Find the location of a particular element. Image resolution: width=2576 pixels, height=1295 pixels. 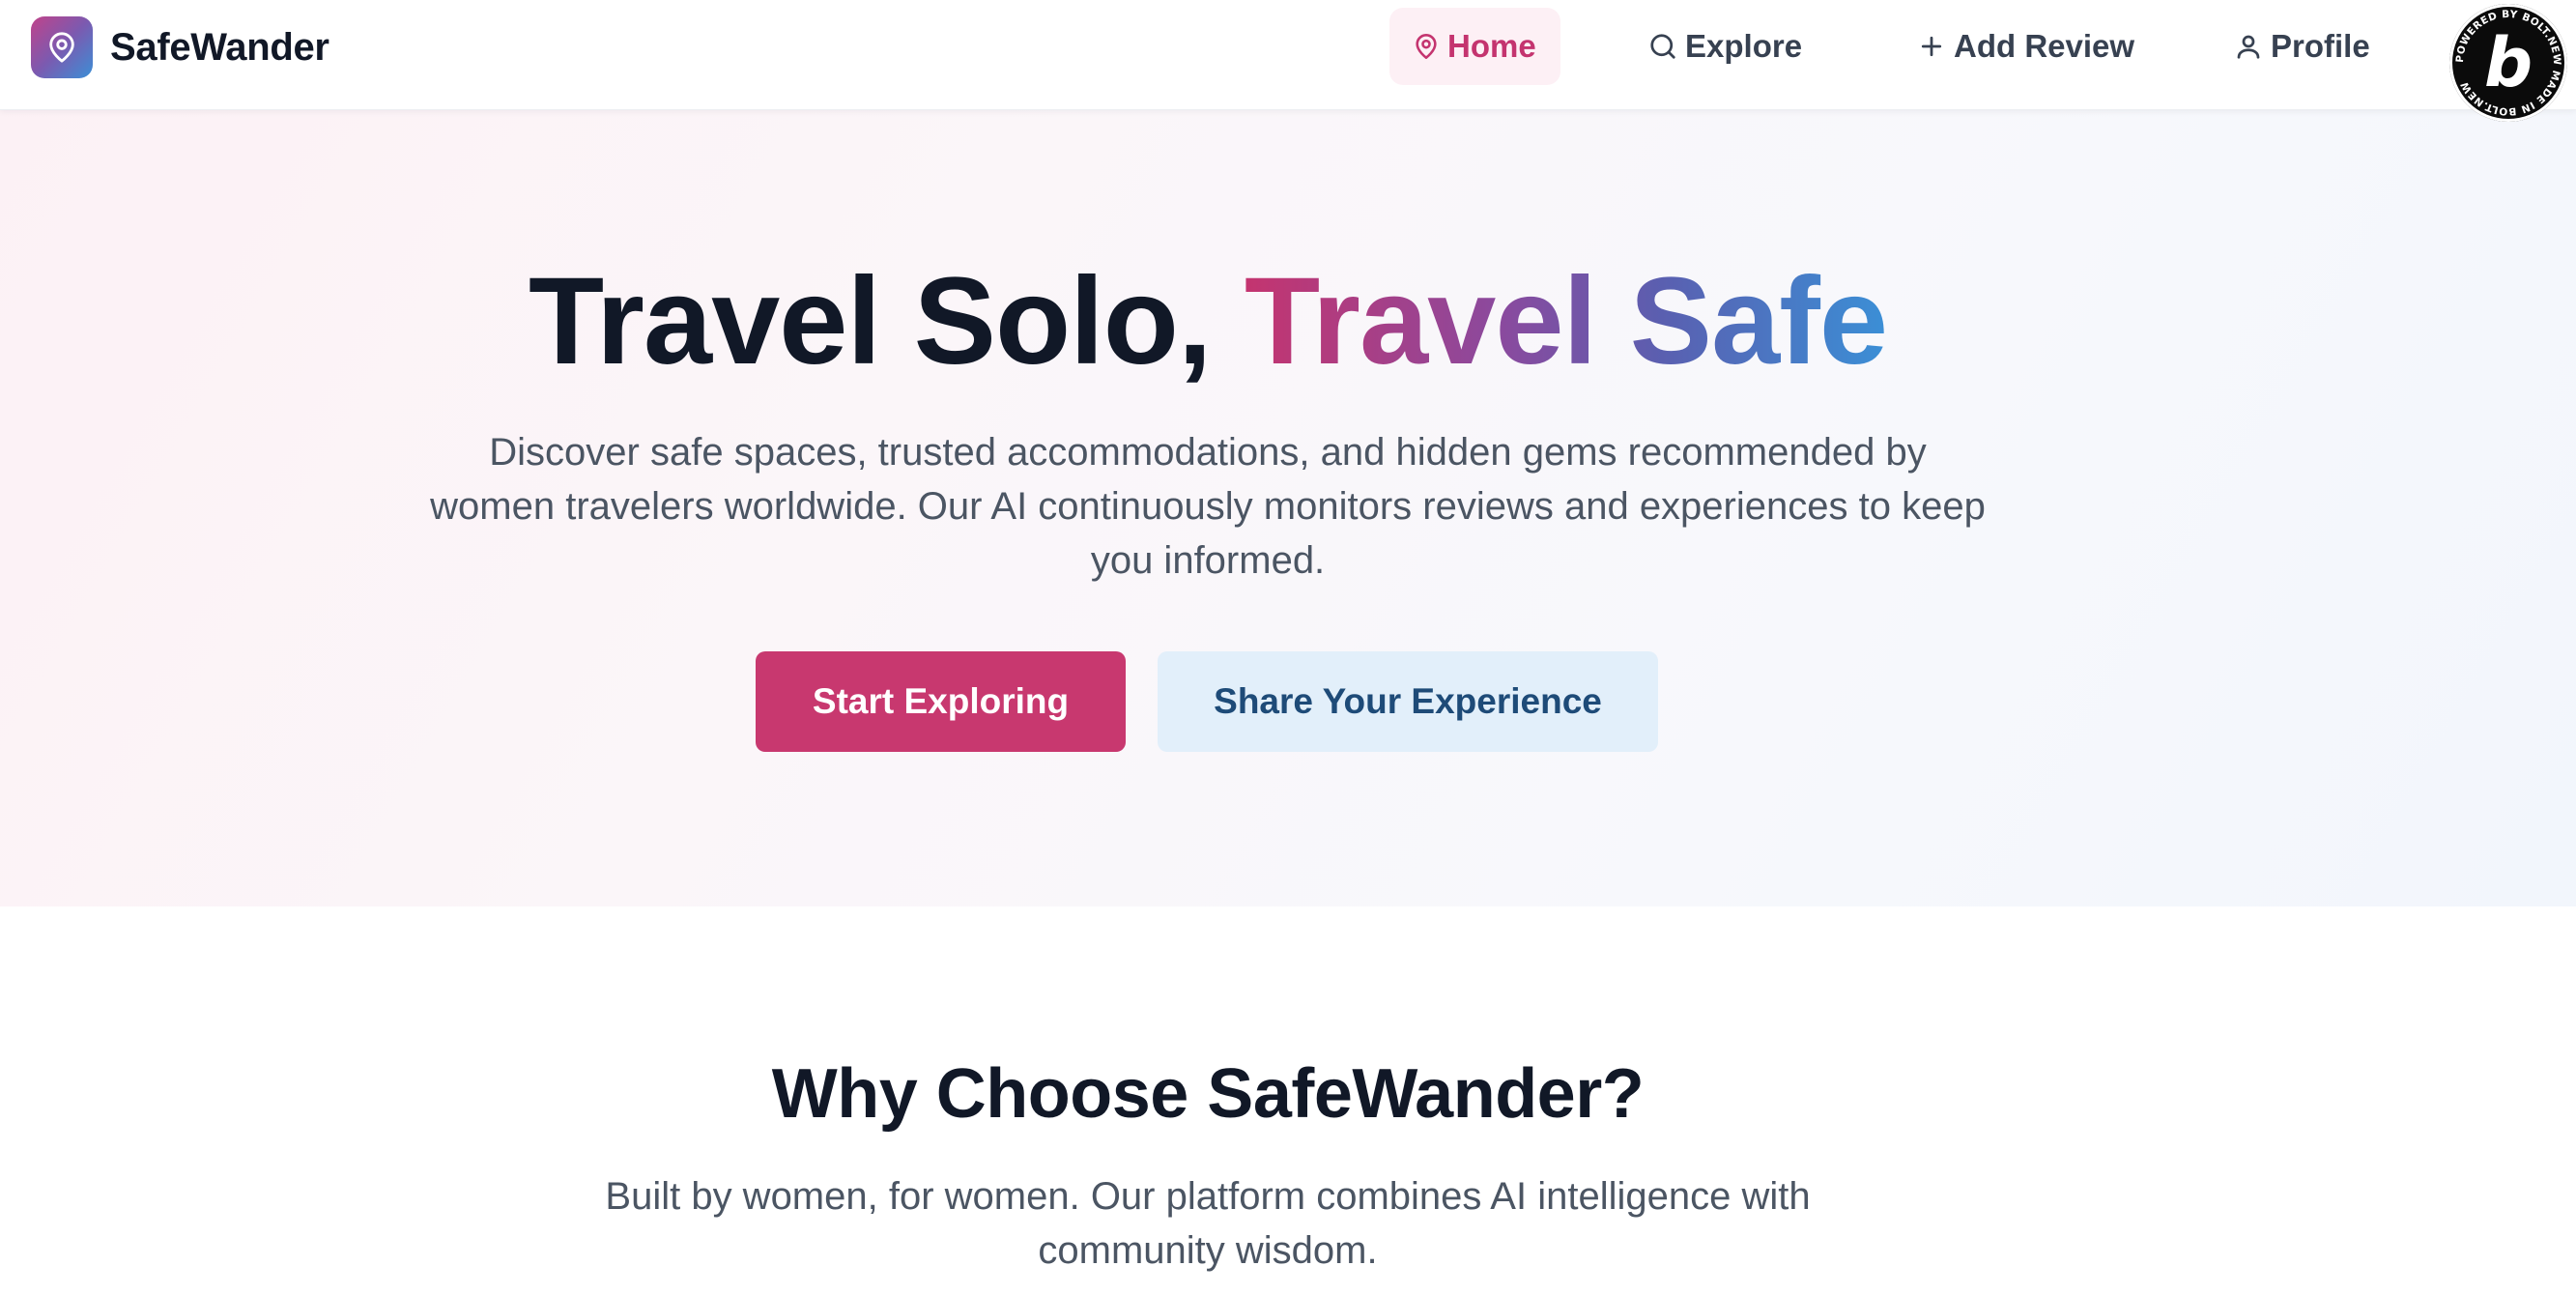

badge-ring-text: POWERED BY BOLT.NEW MADE IN BOLT.NEW is located at coordinates (2508, 63).